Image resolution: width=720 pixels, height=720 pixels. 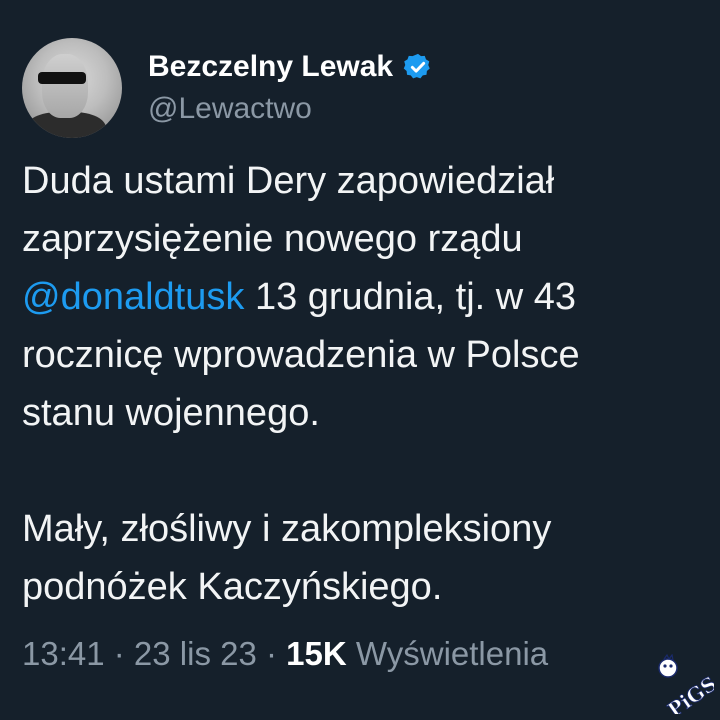 What do you see at coordinates (62, 78) in the screenshot?
I see `avatar-sunglasses` at bounding box center [62, 78].